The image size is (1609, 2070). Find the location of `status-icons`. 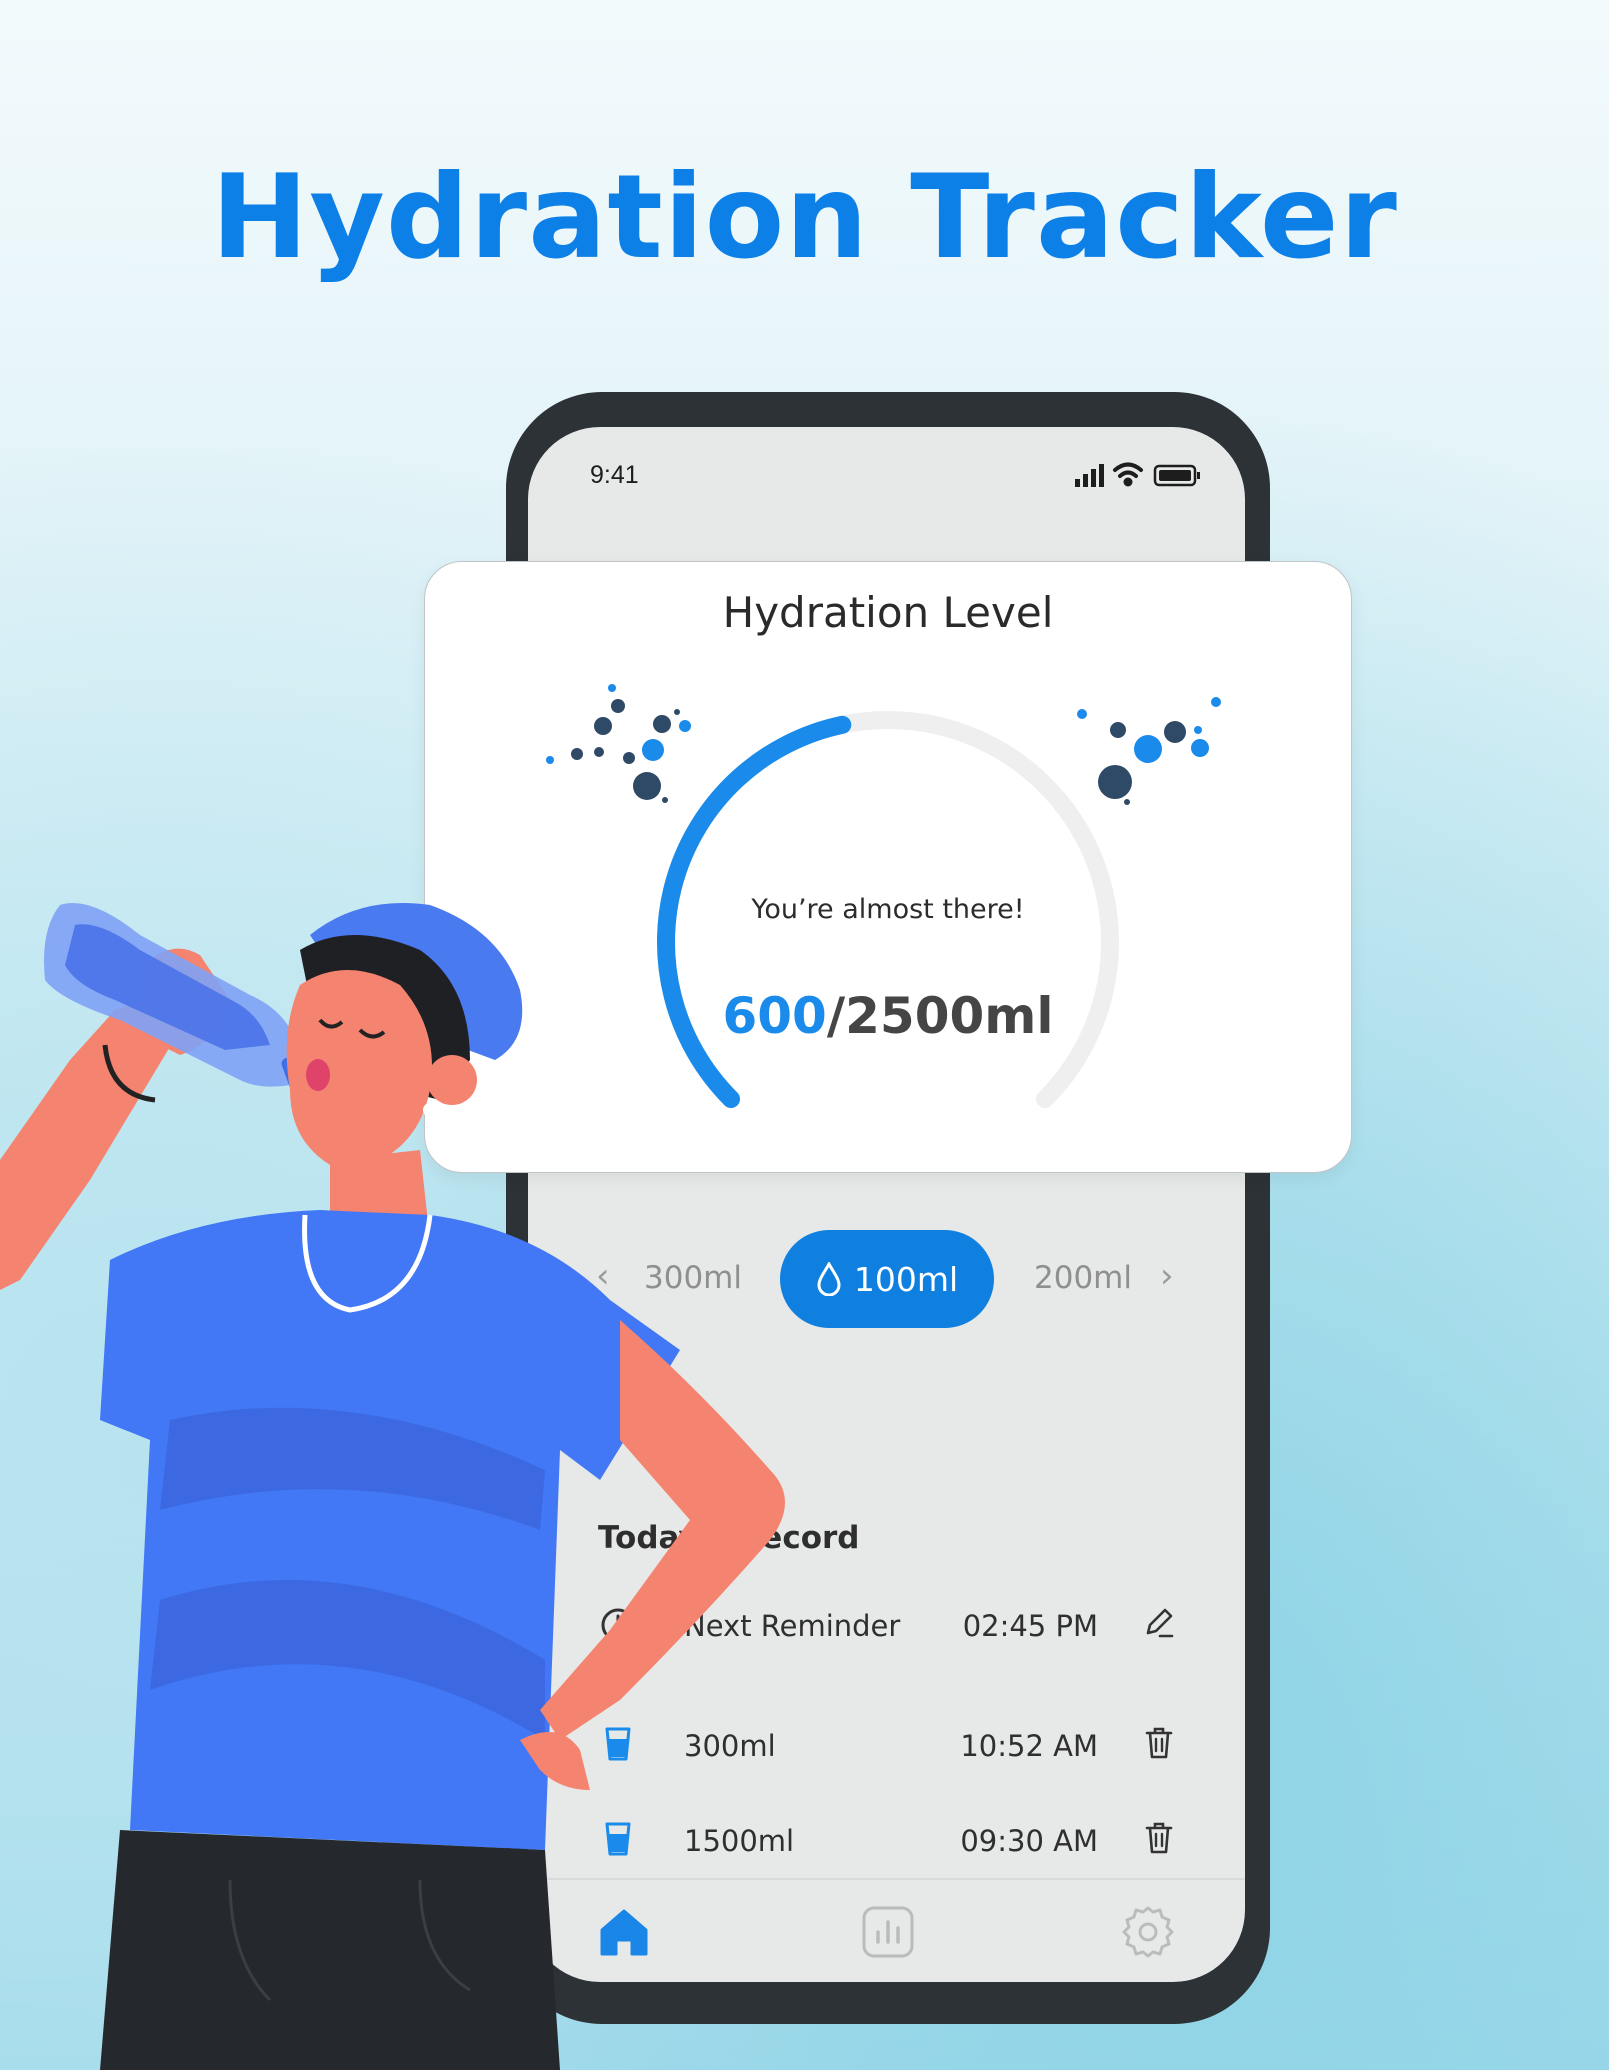

status-icons is located at coordinates (1137, 474).